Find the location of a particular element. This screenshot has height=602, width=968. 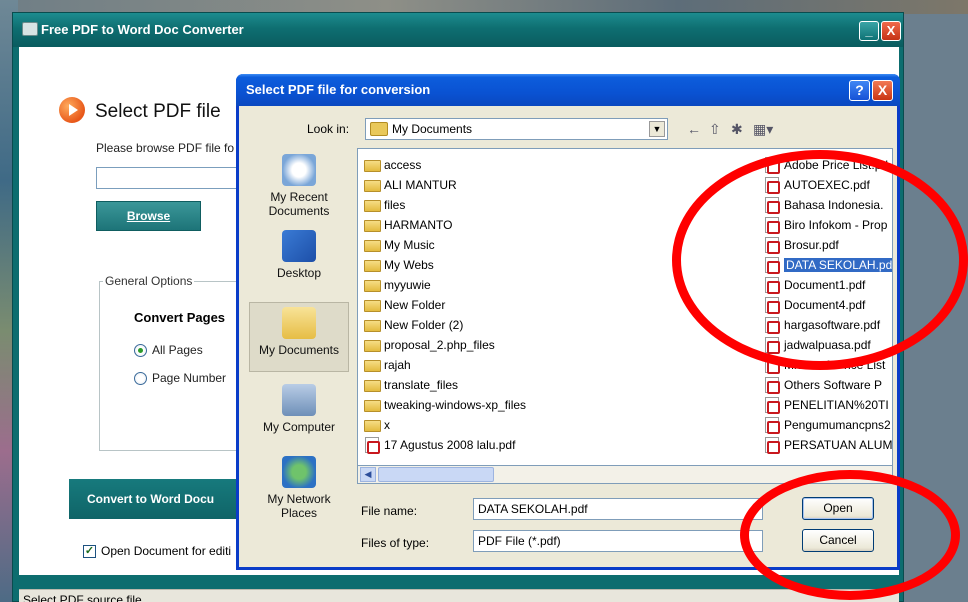

page-number-radio is located at coordinates (140, 378).